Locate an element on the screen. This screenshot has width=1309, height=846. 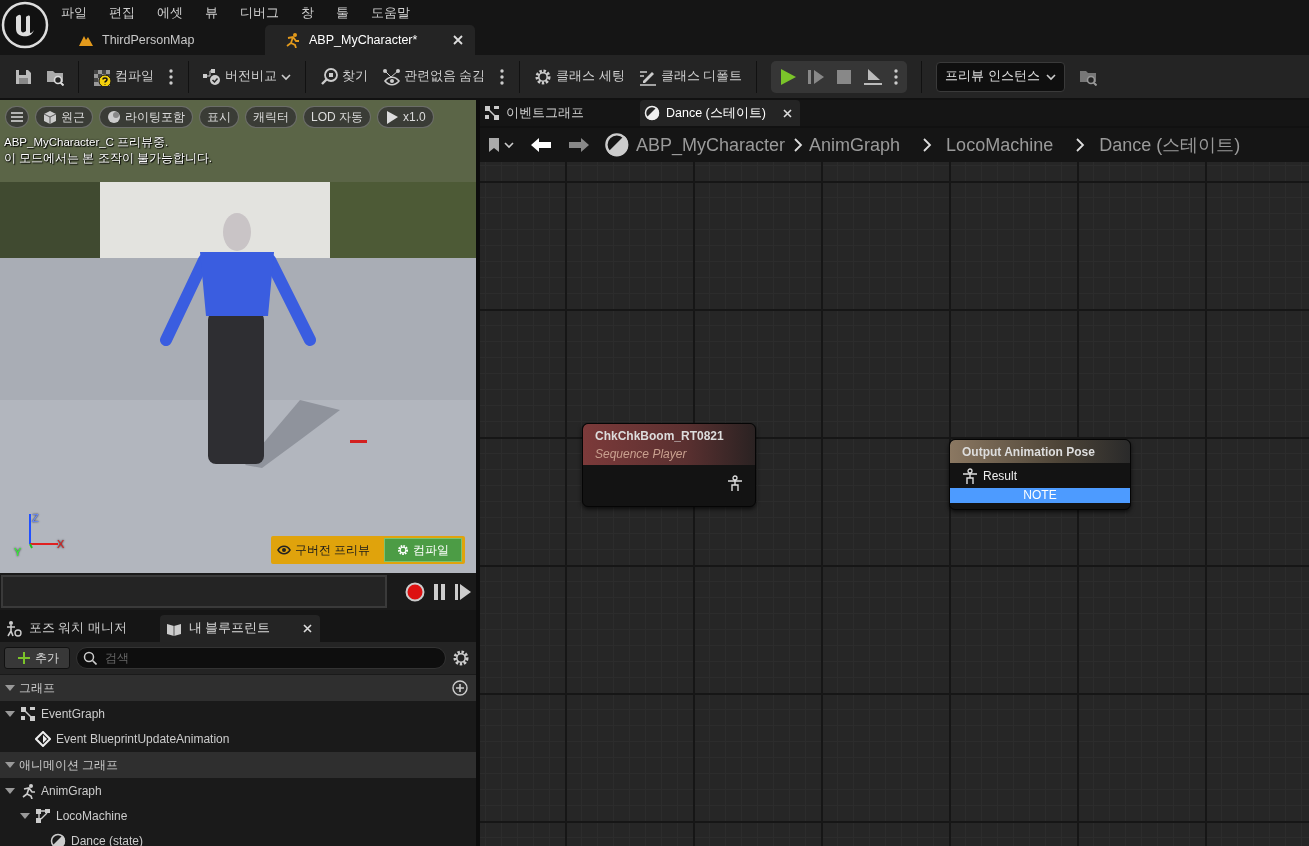
toolbar-button: 클래스 디폴트 is located at coordinates (690, 76).